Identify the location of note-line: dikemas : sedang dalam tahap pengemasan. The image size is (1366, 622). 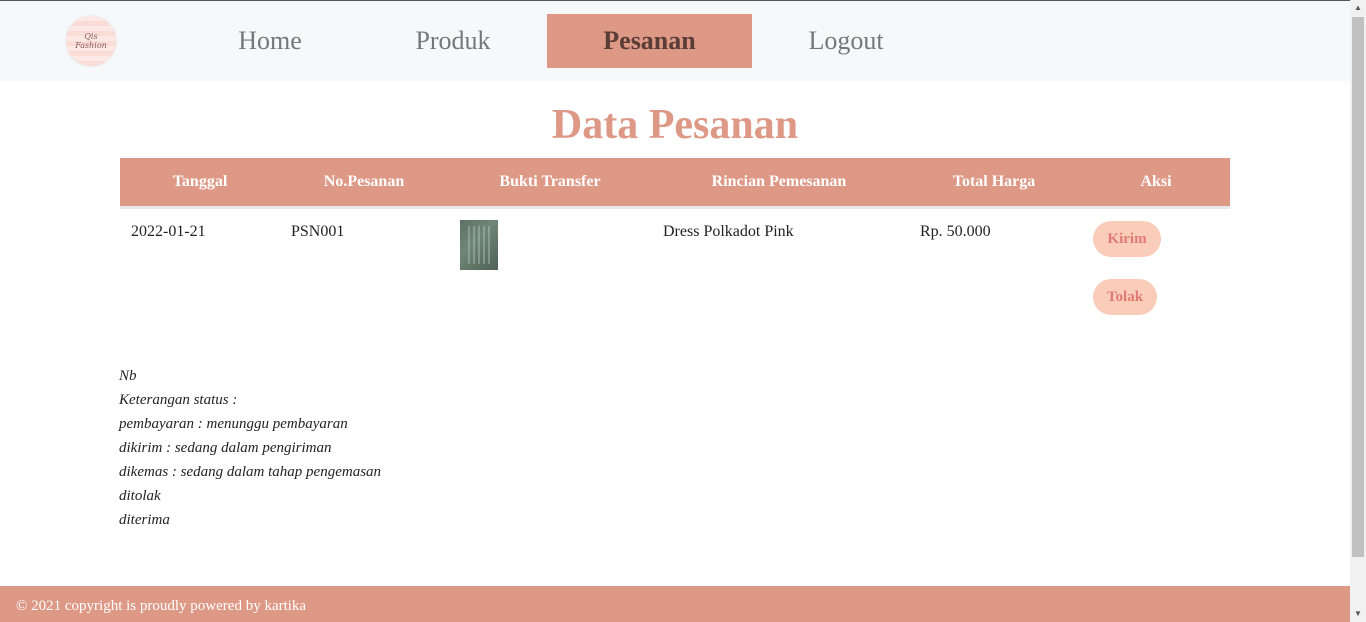
(250, 472).